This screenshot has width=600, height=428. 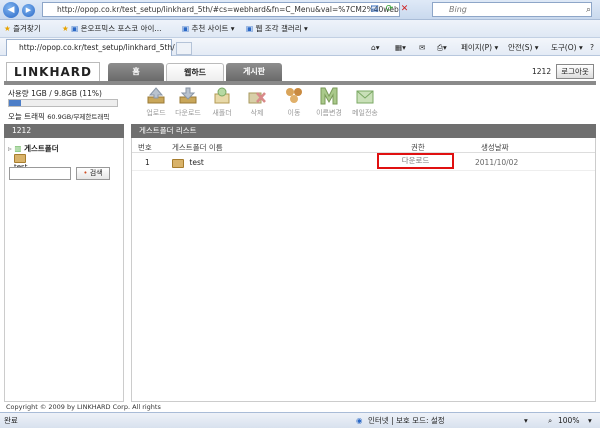 What do you see at coordinates (363, 131) in the screenshot?
I see `guest-folder-list-header: 게스트폴더 리스트` at bounding box center [363, 131].